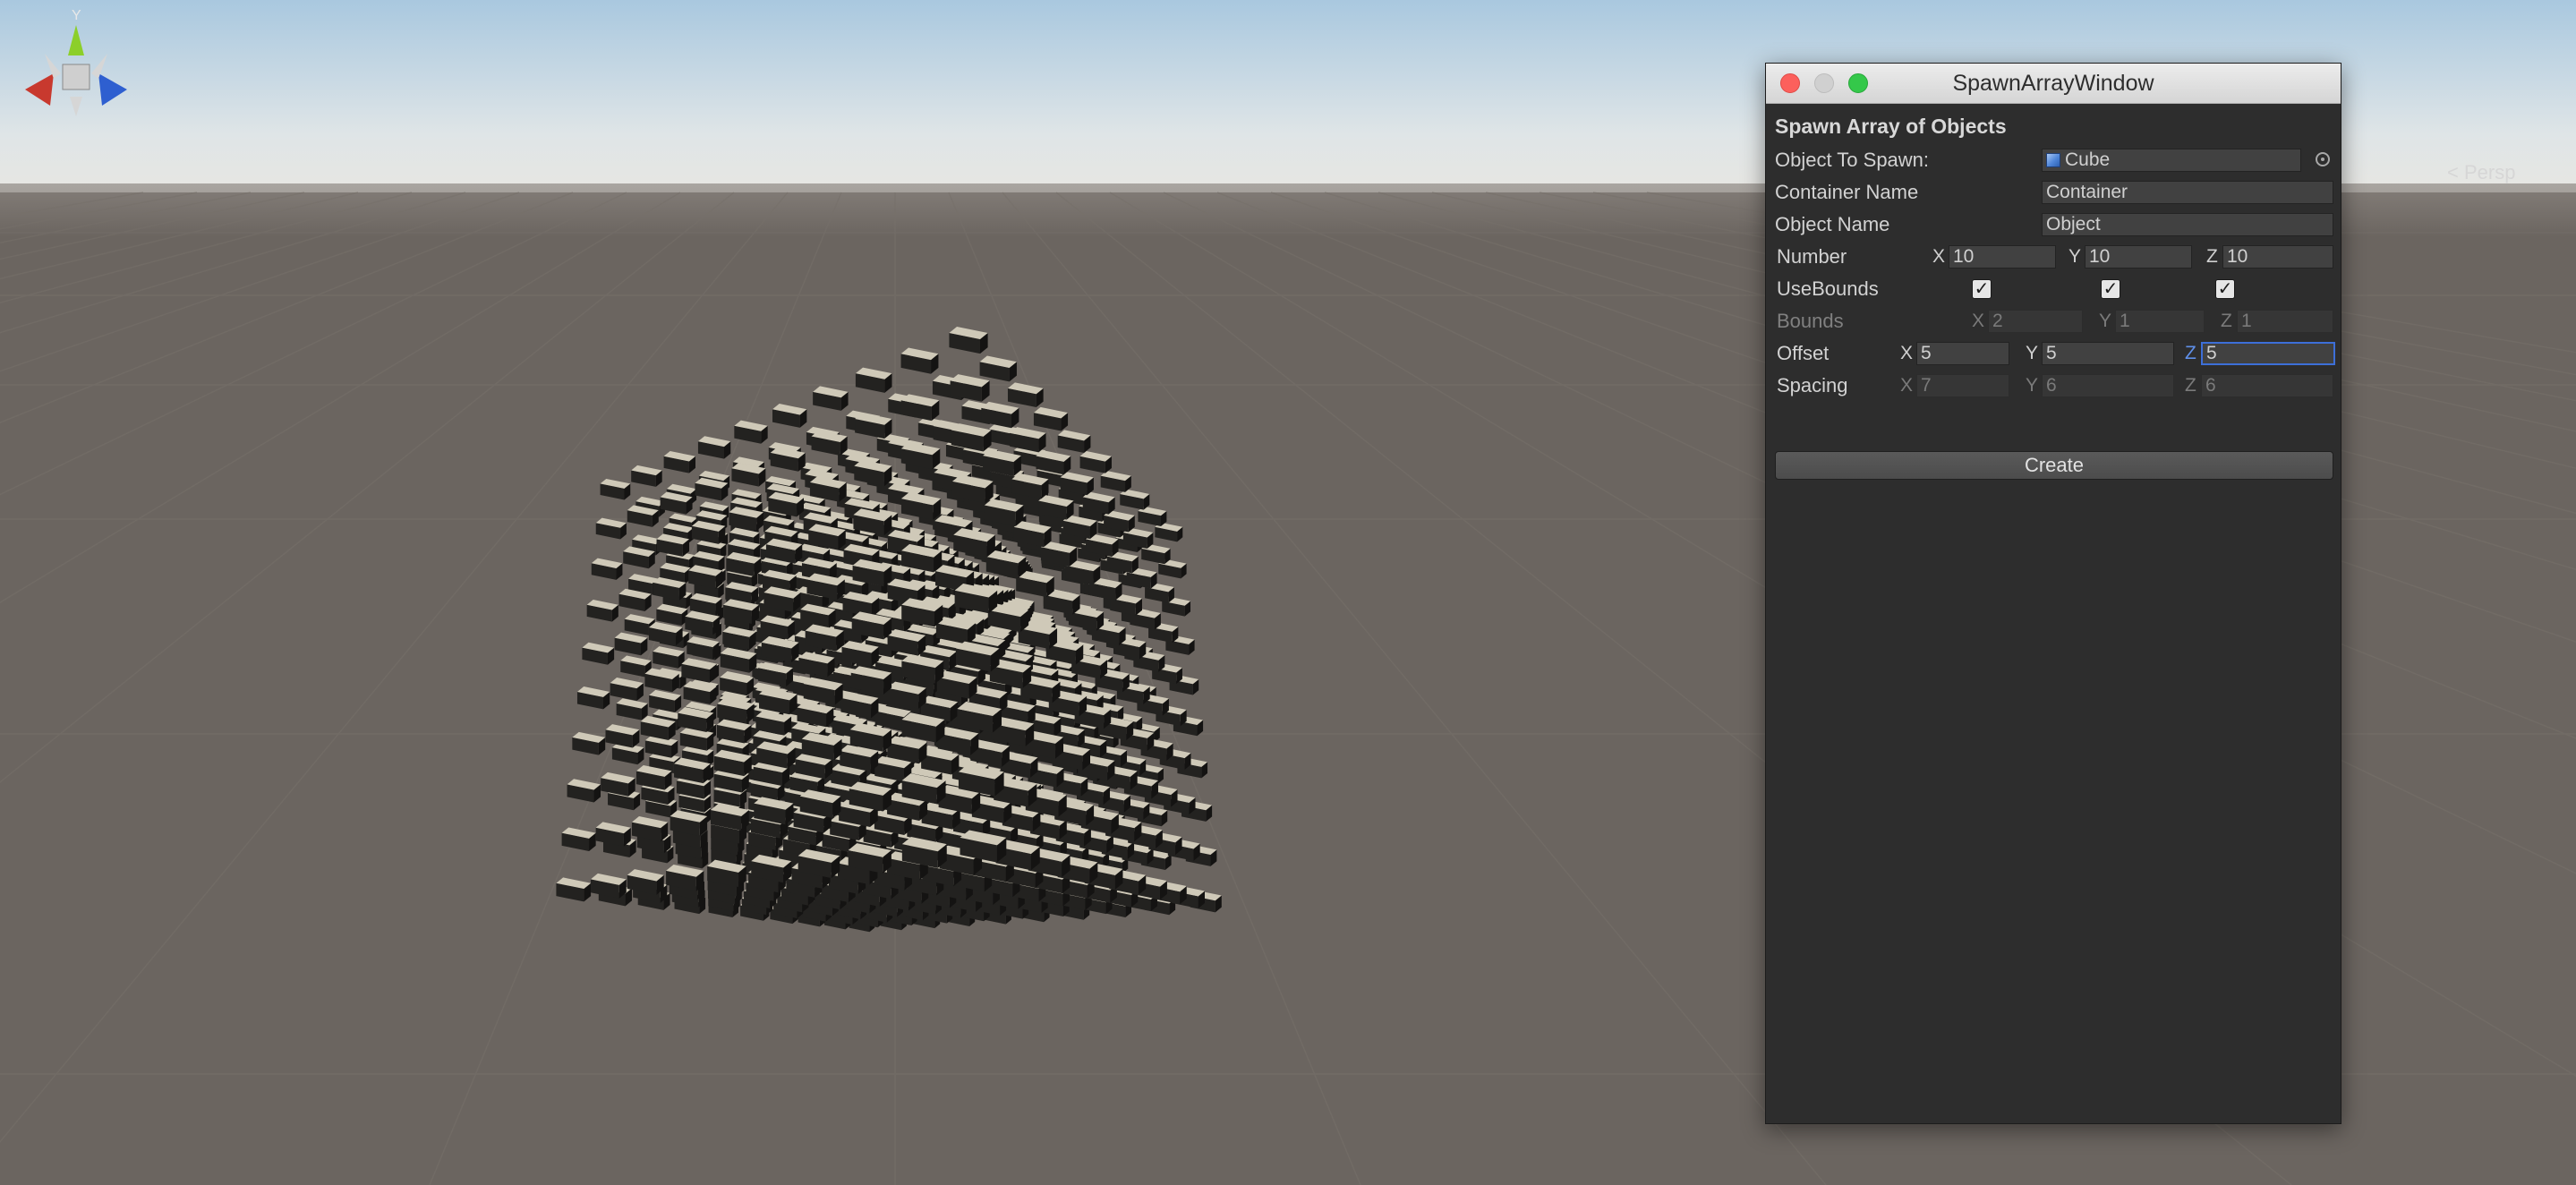 This screenshot has width=2576, height=1185. I want to click on offset-row: Offset X 5 Y 5 Z 5, so click(2054, 353).